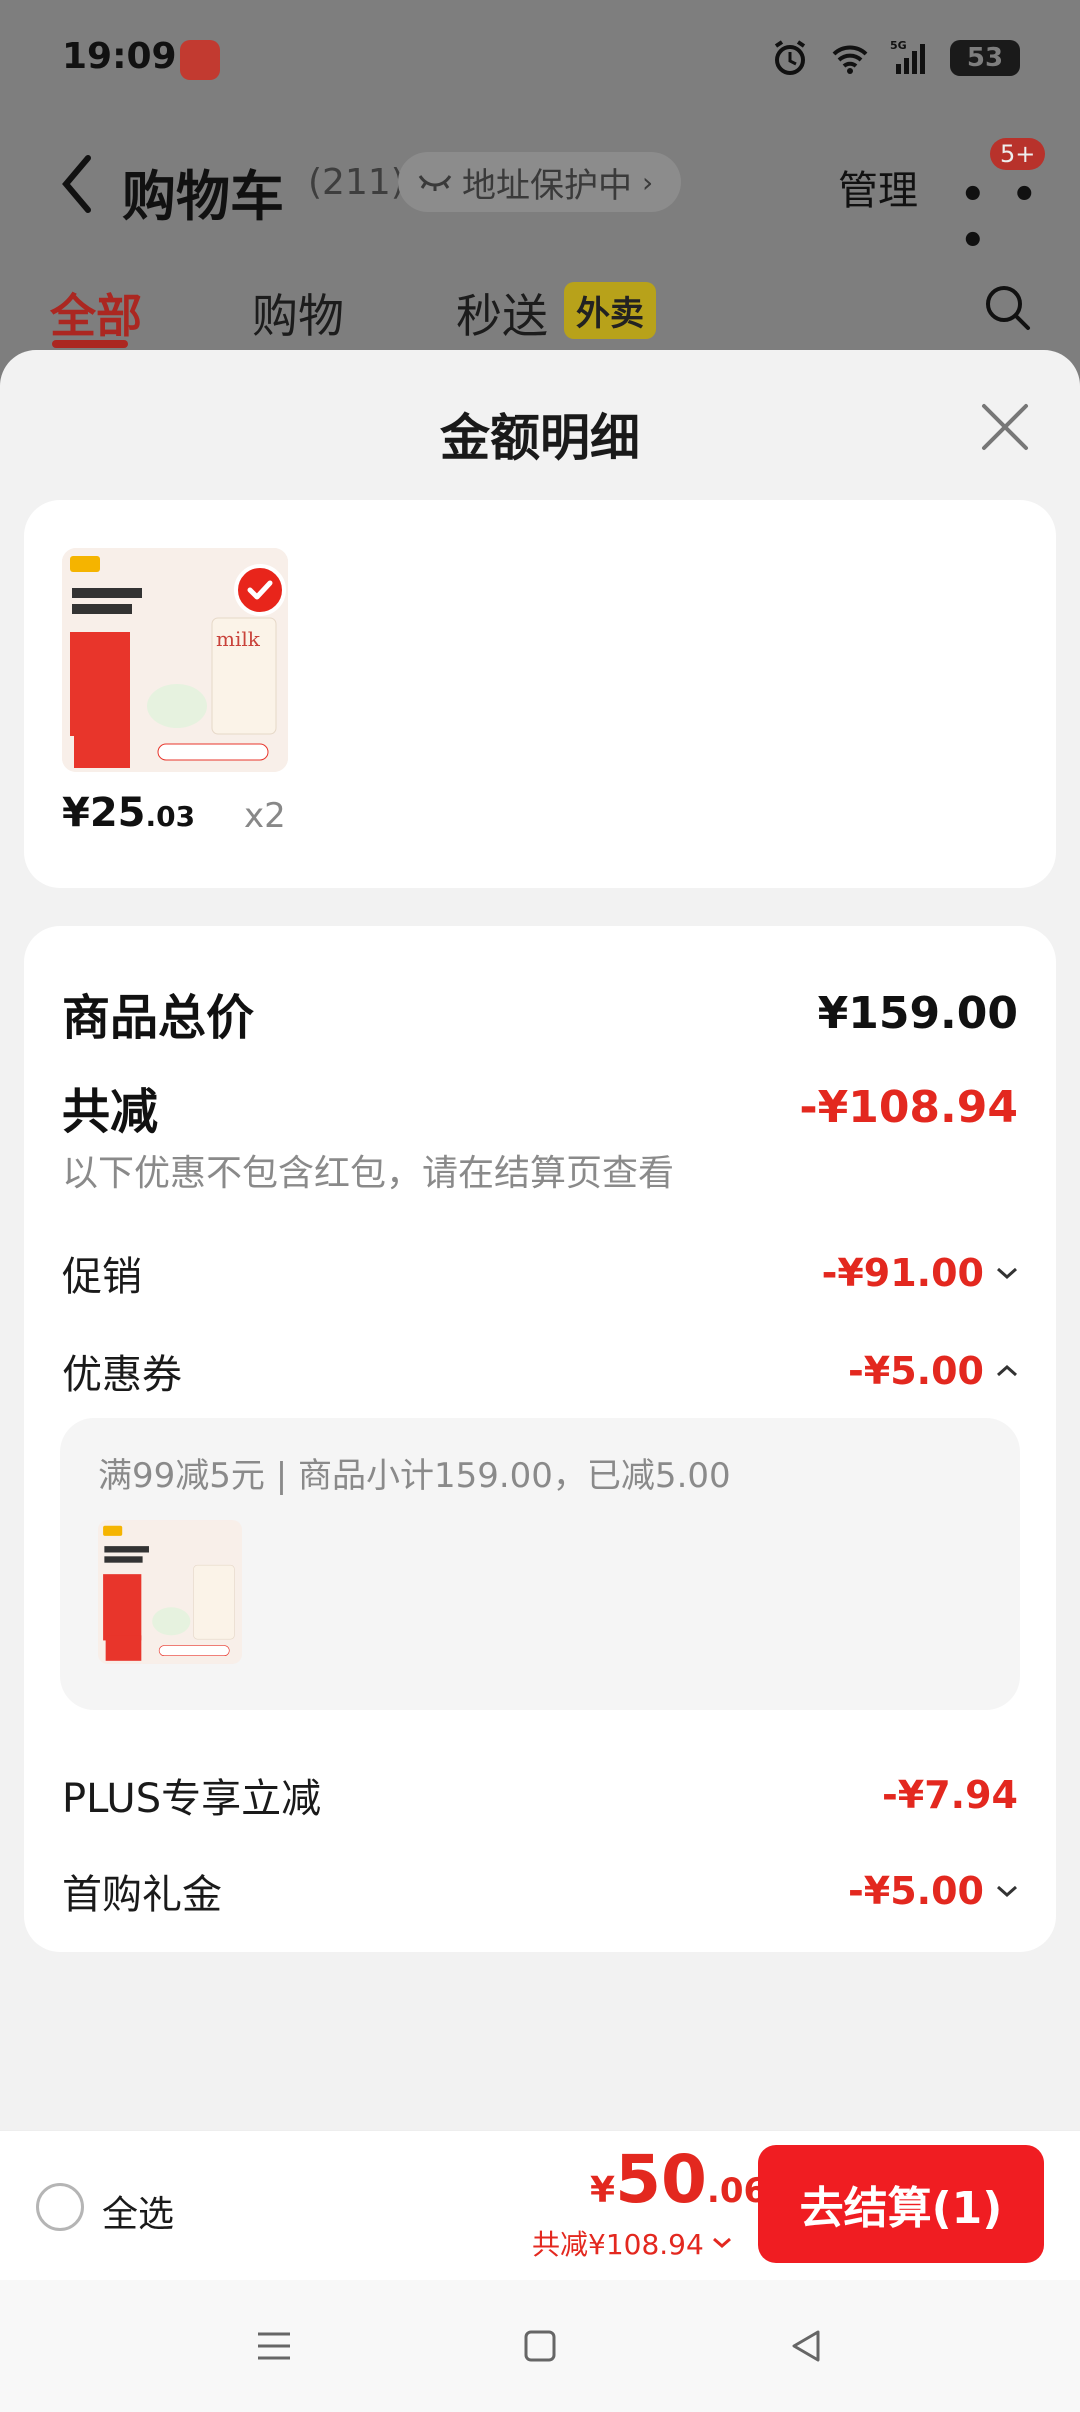  What do you see at coordinates (265, 816) in the screenshot?
I see `product-quantity: x2` at bounding box center [265, 816].